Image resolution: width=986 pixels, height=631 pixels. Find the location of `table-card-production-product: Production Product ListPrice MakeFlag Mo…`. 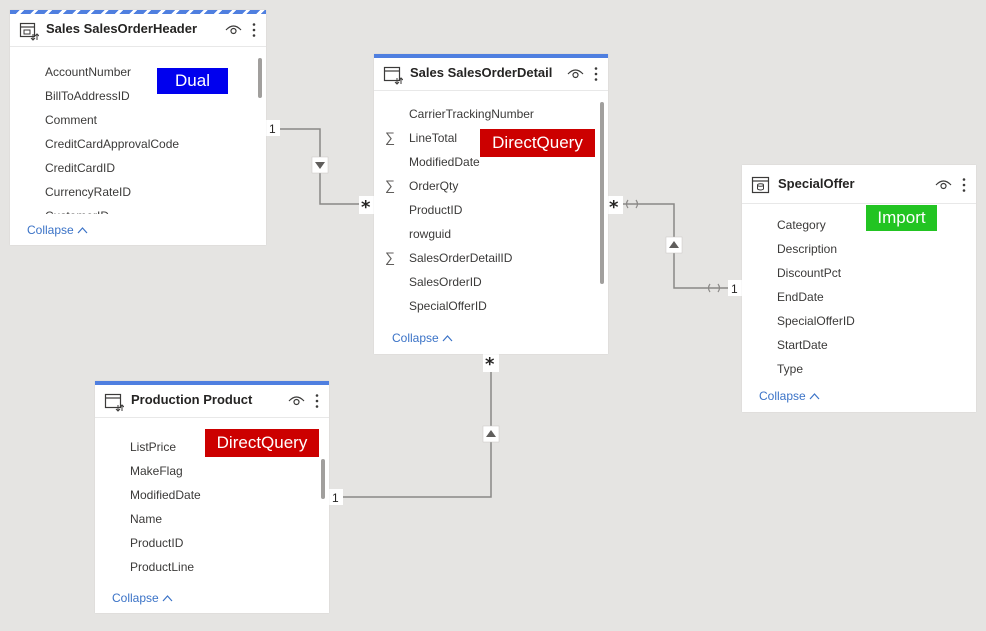

table-card-production-product: Production Product ListPrice MakeFlag Mo… is located at coordinates (212, 497).